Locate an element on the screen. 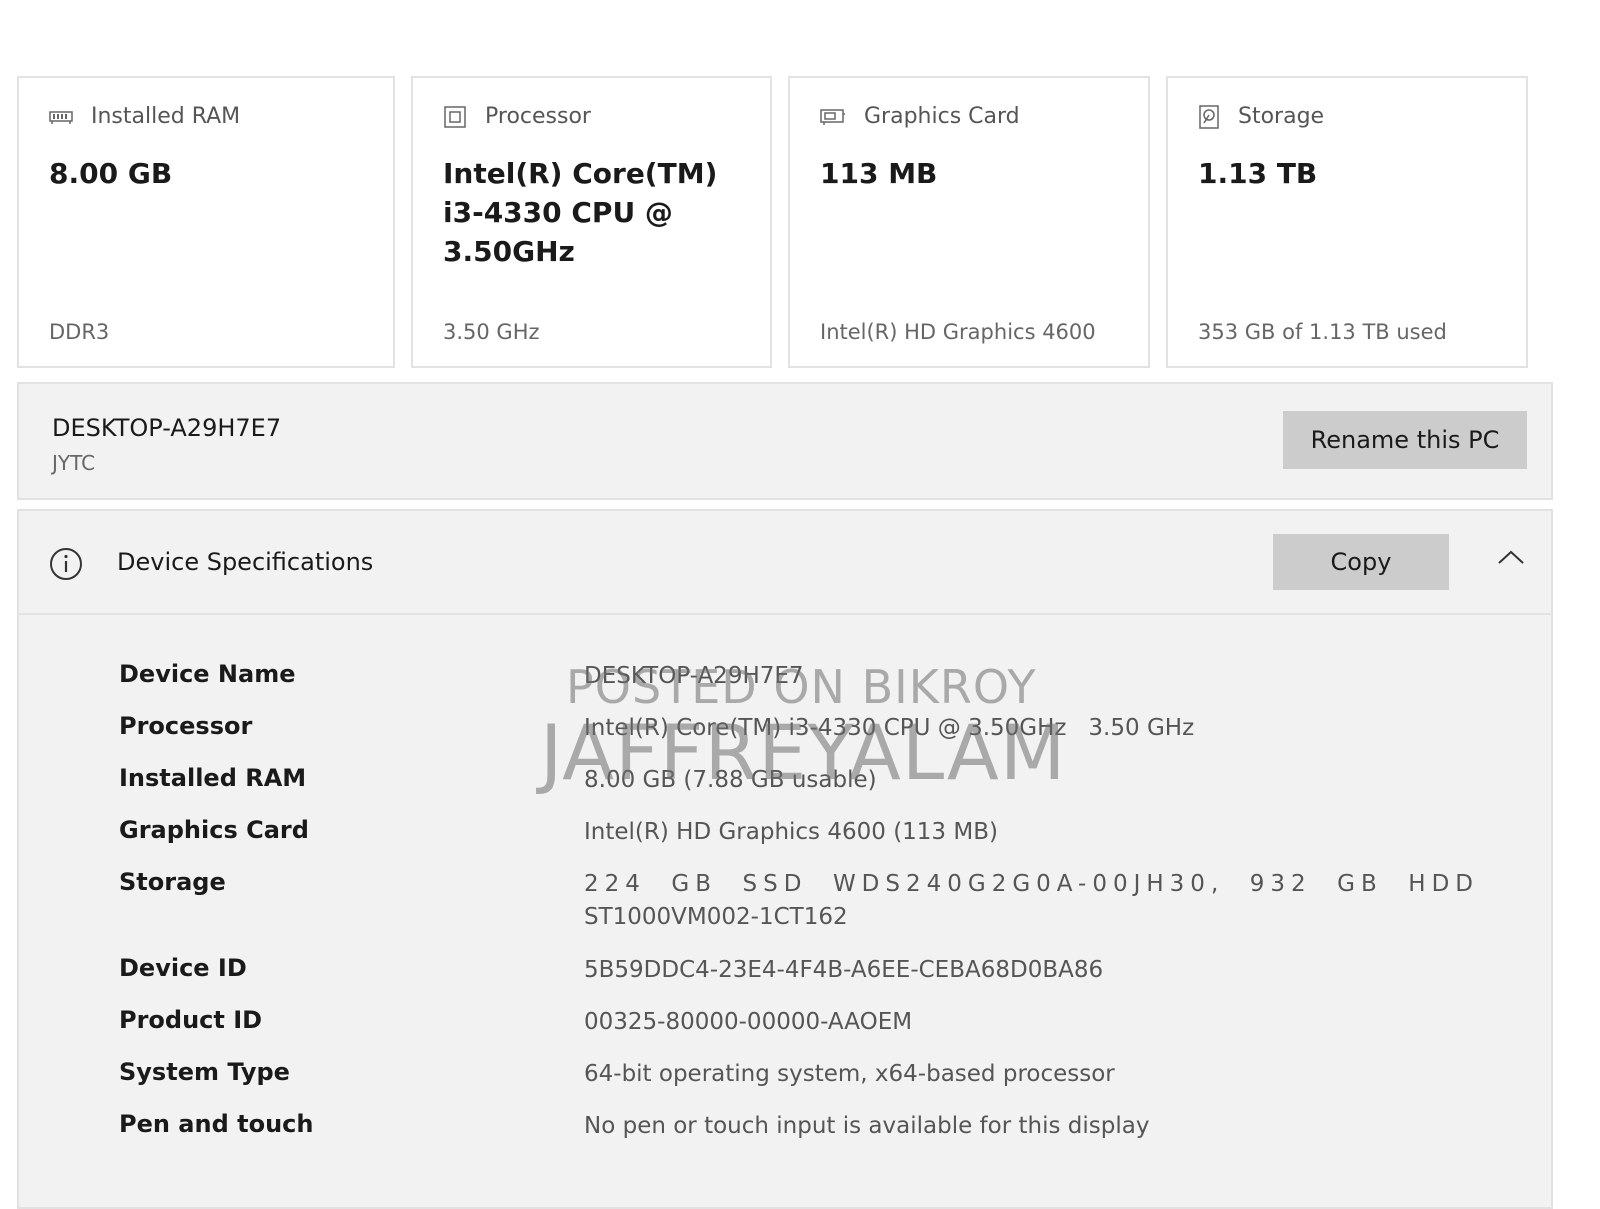  graphics-card-header: Graphics Card is located at coordinates (920, 116).